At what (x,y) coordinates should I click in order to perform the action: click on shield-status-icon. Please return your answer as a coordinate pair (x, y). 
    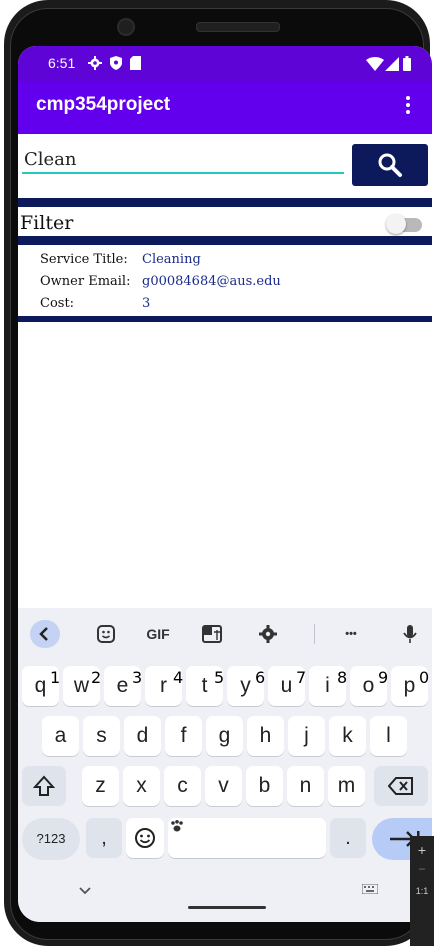
    Looking at the image, I should click on (116, 63).